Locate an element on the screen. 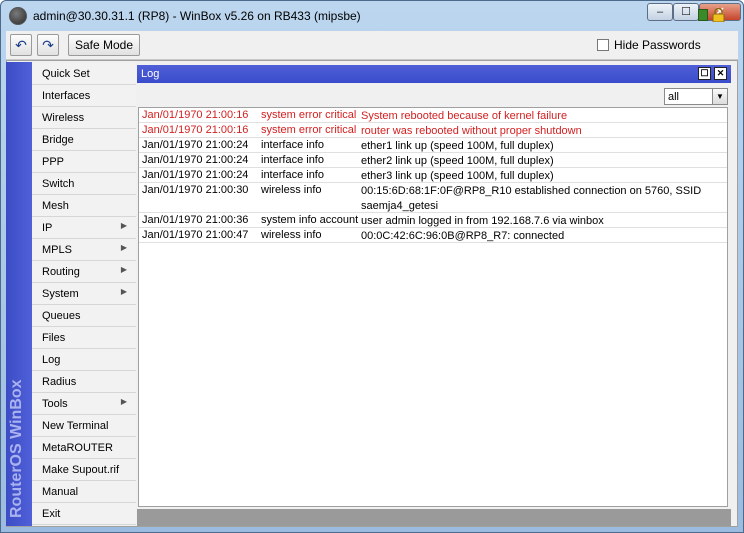 The width and height of the screenshot is (744, 533). menu-item-mesh: Mesh is located at coordinates (84, 206).